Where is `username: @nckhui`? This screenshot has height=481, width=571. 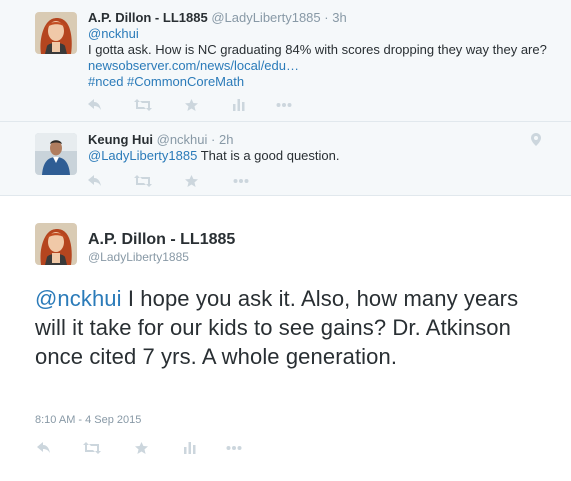
username: @nckhui is located at coordinates (182, 139).